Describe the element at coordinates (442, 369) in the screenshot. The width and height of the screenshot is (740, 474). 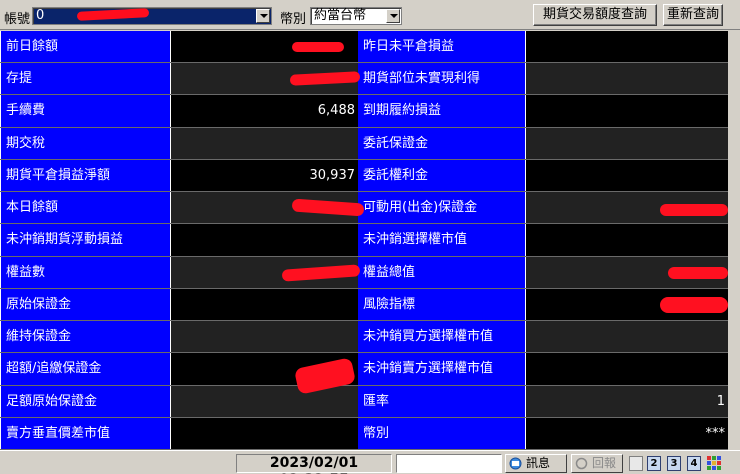
I see `row-right-label: 未沖銷賣方選擇權市值` at that location.